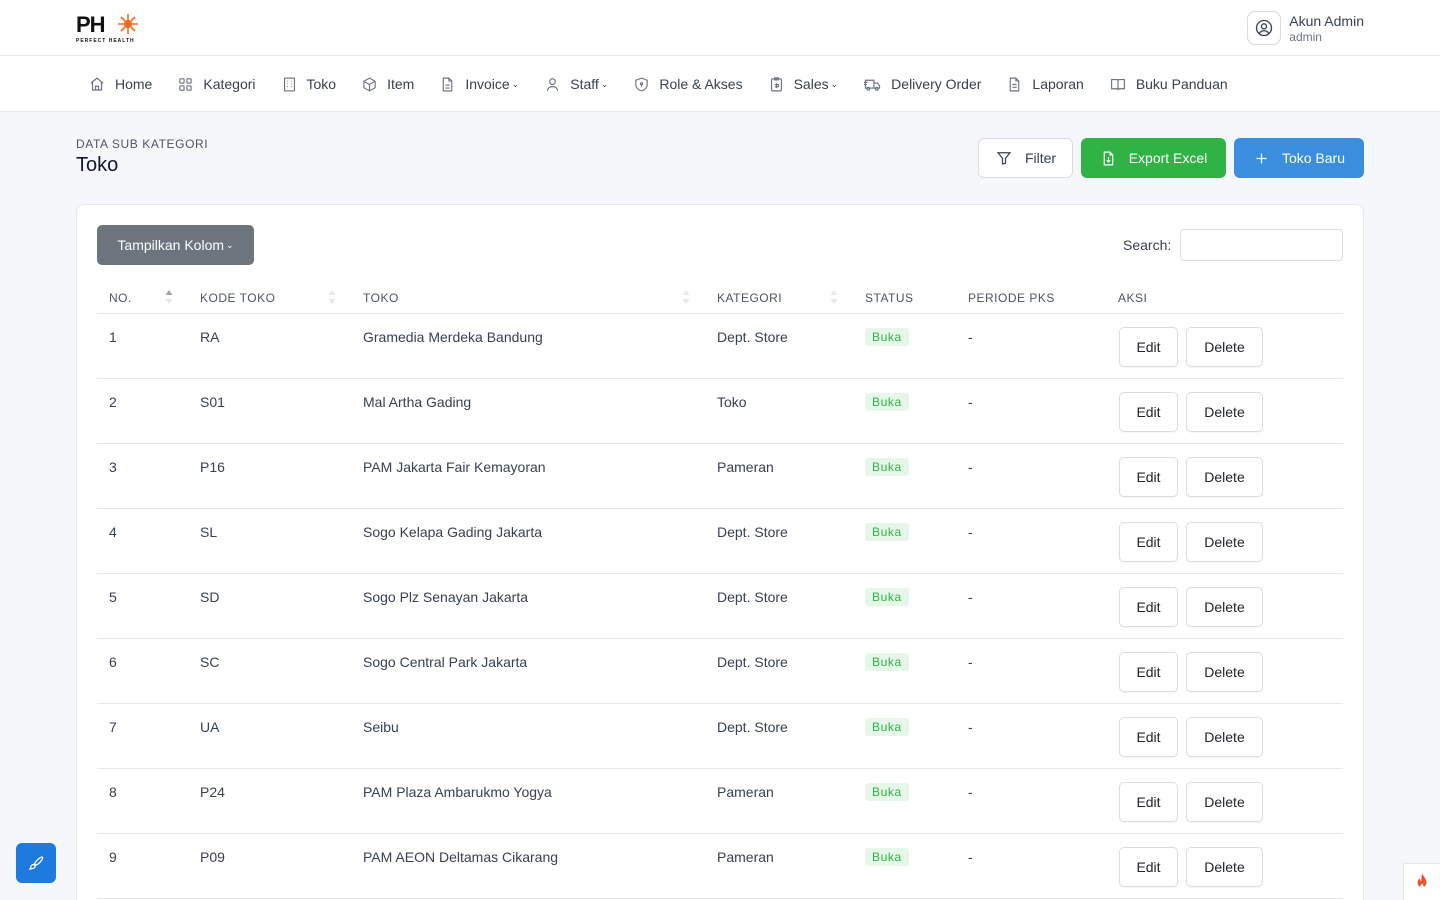  What do you see at coordinates (113, 857) in the screenshot?
I see `cell-no: 9` at bounding box center [113, 857].